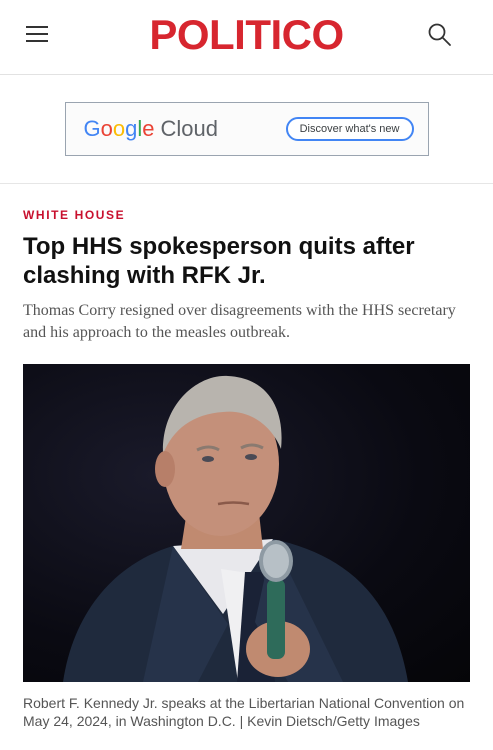 The image size is (493, 750). Describe the element at coordinates (131, 128) in the screenshot. I see `brand-letter: g` at that location.